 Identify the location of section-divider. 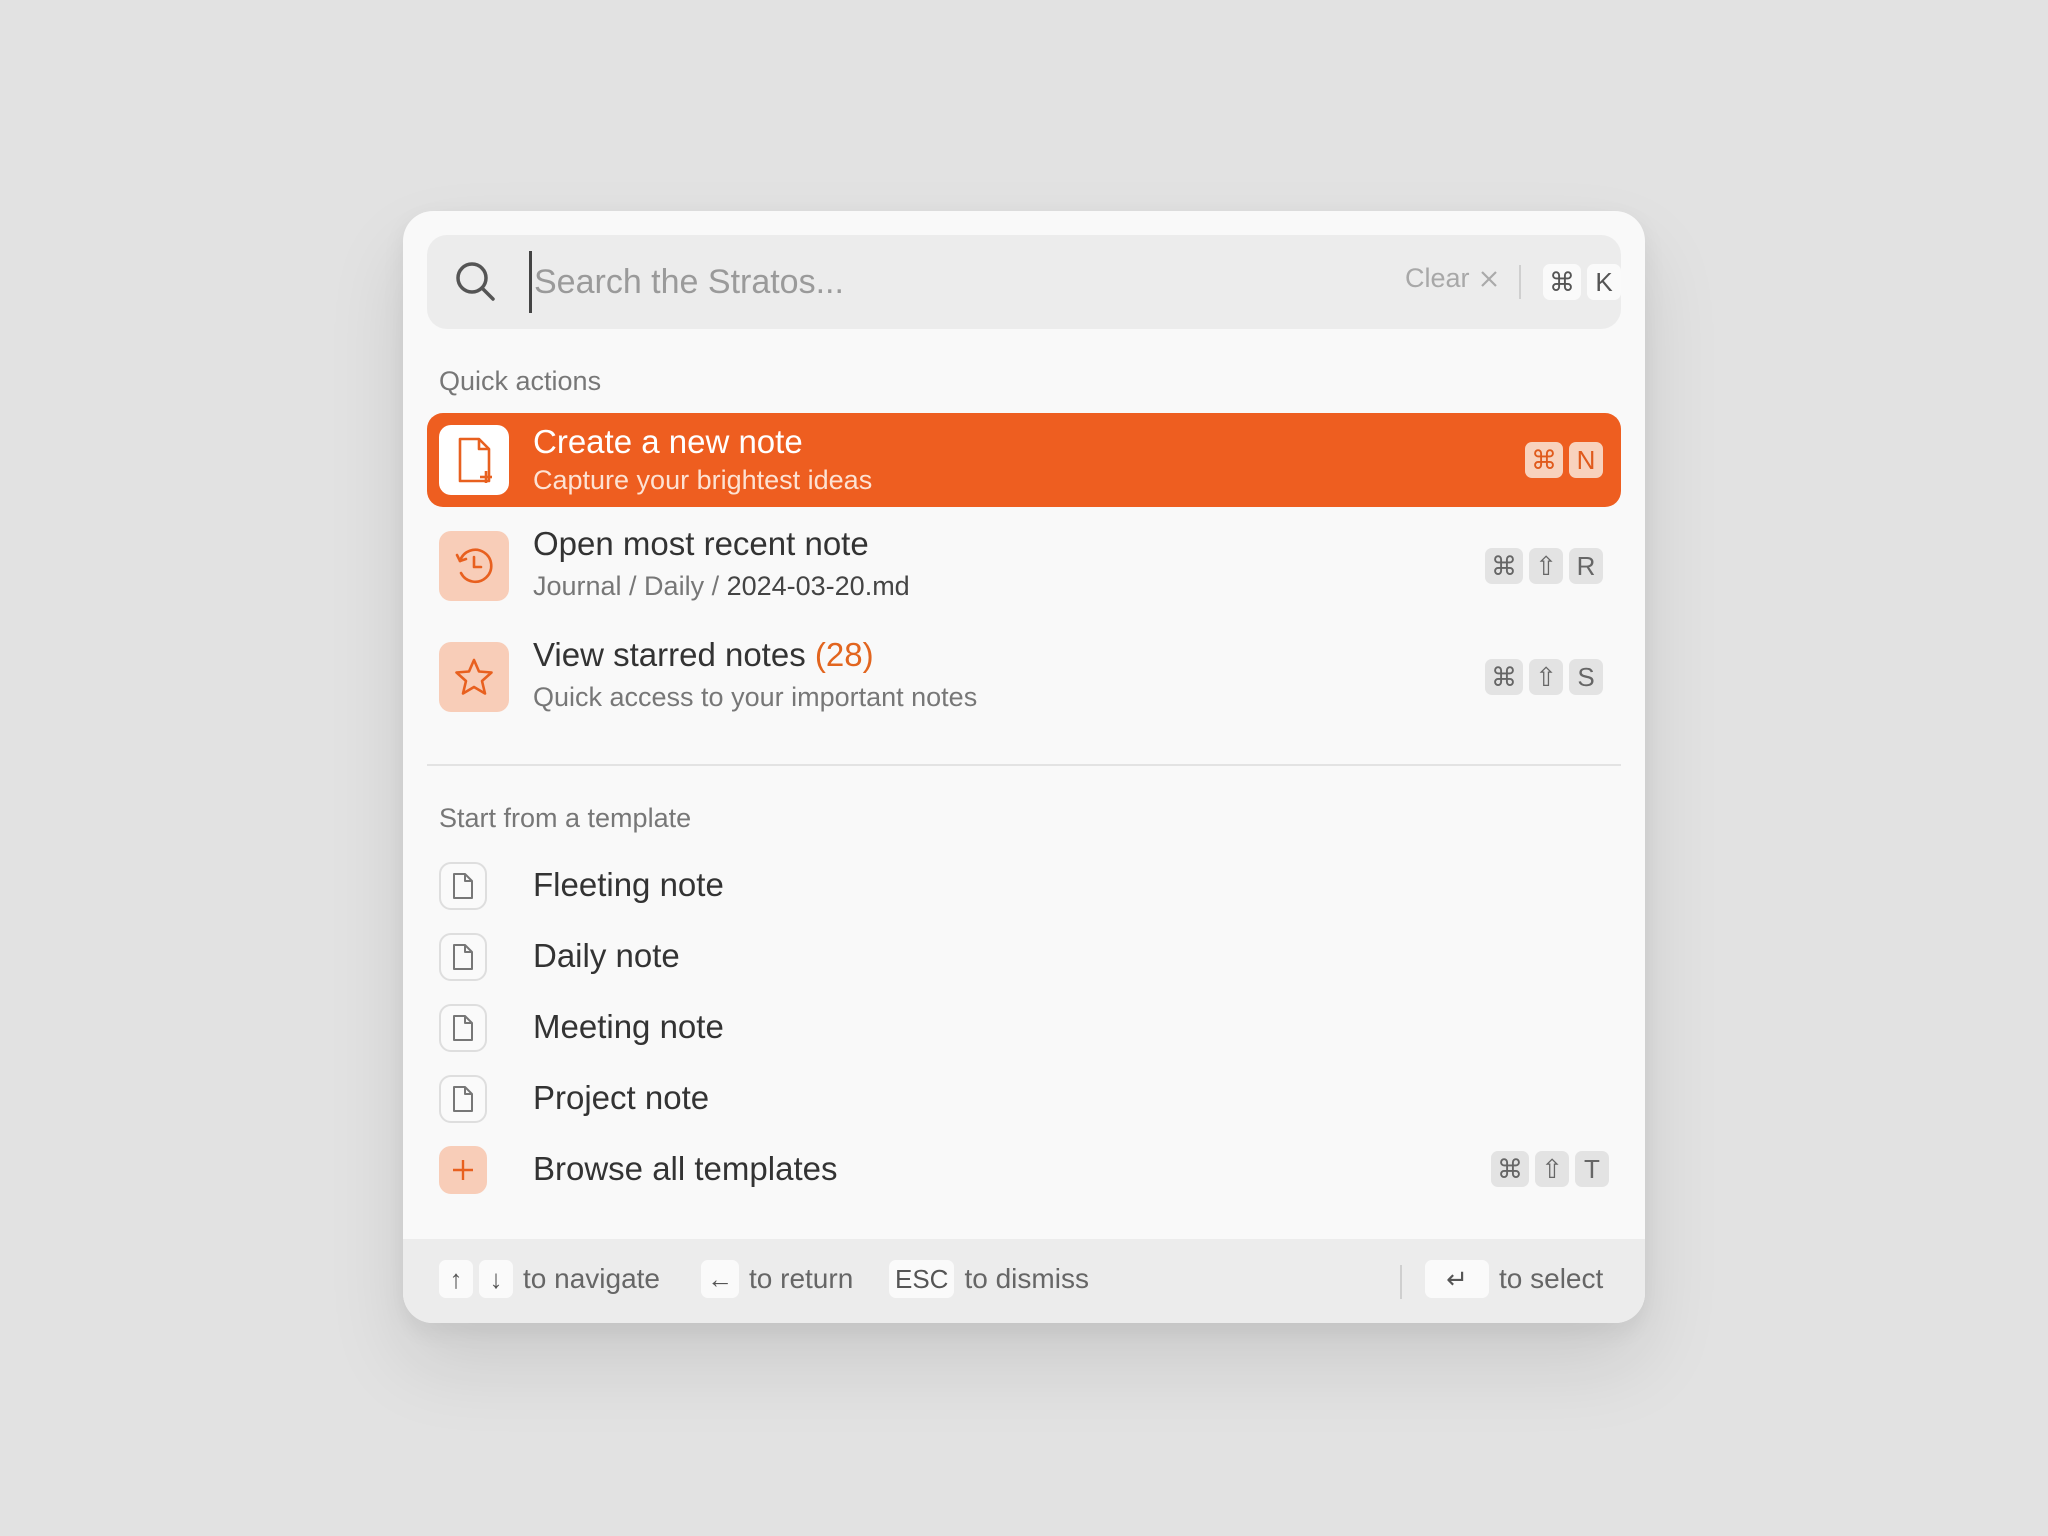
(1024, 765).